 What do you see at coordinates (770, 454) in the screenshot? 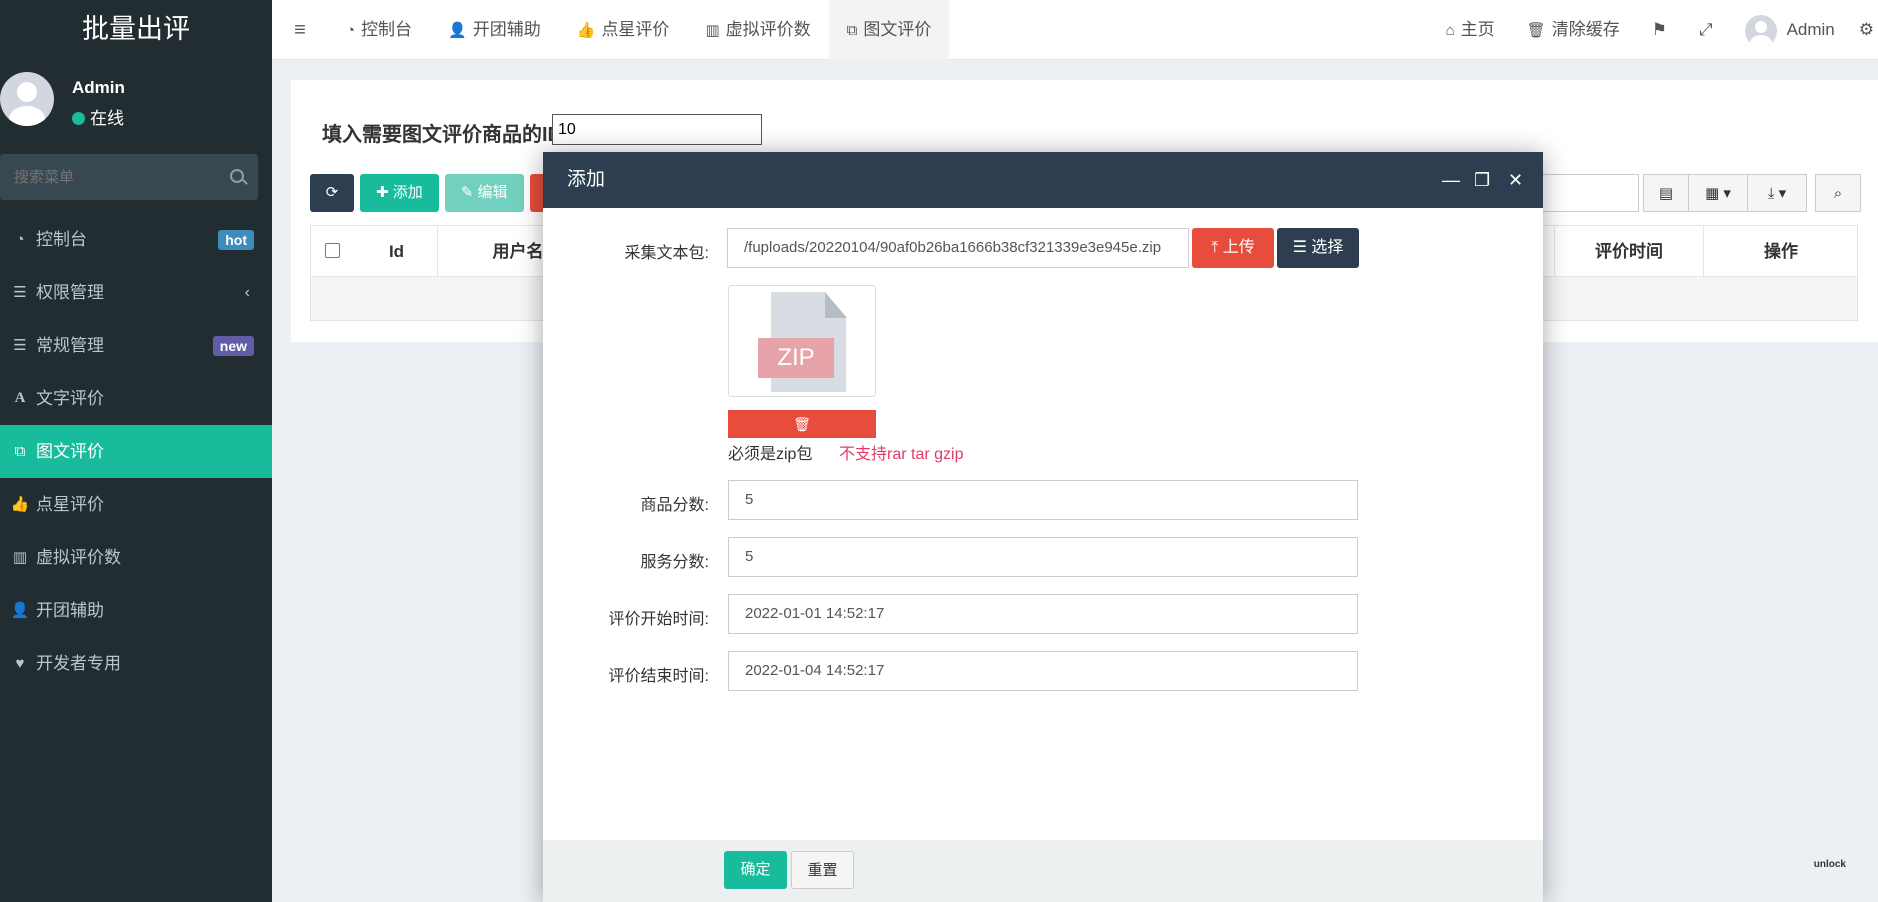
I see `zip-hint: 必须是zip包` at bounding box center [770, 454].